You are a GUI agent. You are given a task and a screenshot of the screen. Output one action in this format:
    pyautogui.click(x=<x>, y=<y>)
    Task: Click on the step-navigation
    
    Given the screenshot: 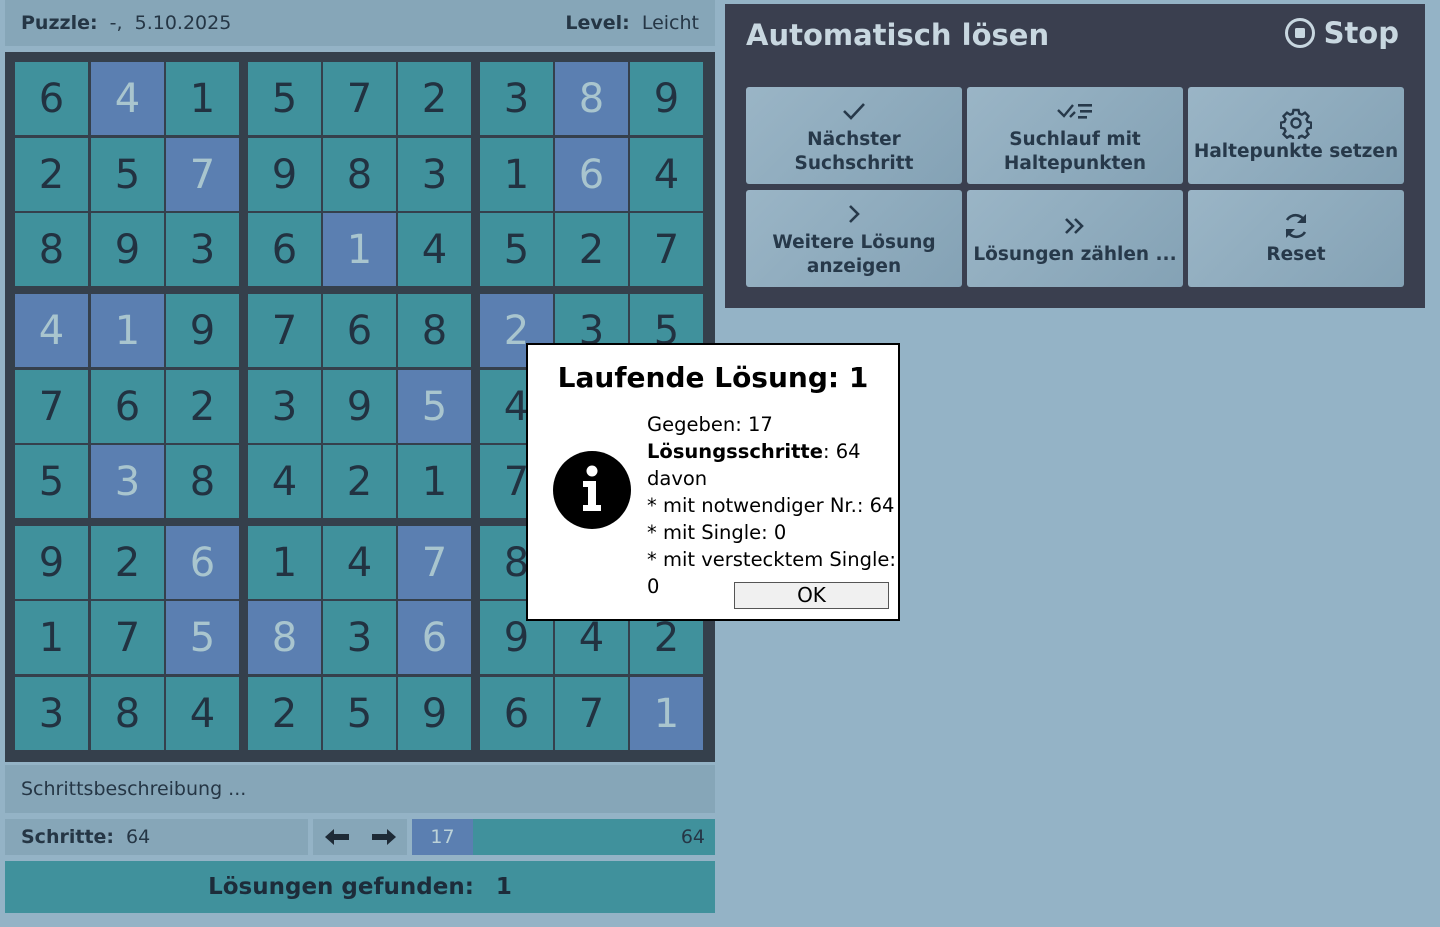 What is the action you would take?
    pyautogui.click(x=360, y=837)
    